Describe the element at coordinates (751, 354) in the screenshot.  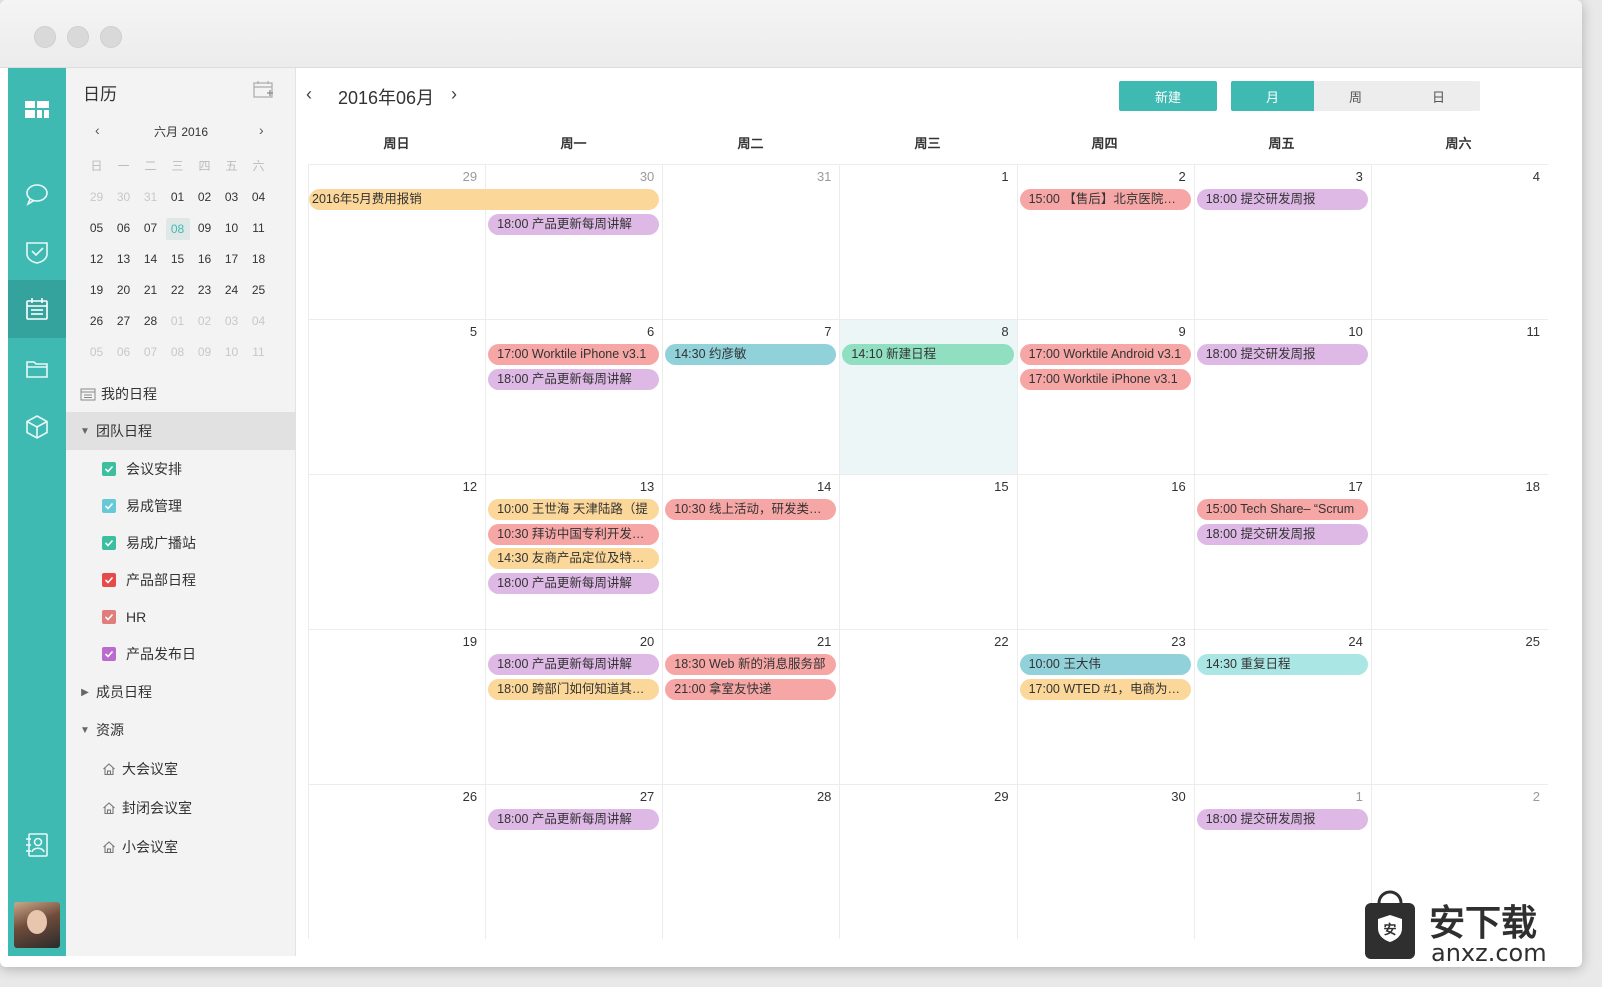
I see `event-chip: 14:30 约彦敏` at that location.